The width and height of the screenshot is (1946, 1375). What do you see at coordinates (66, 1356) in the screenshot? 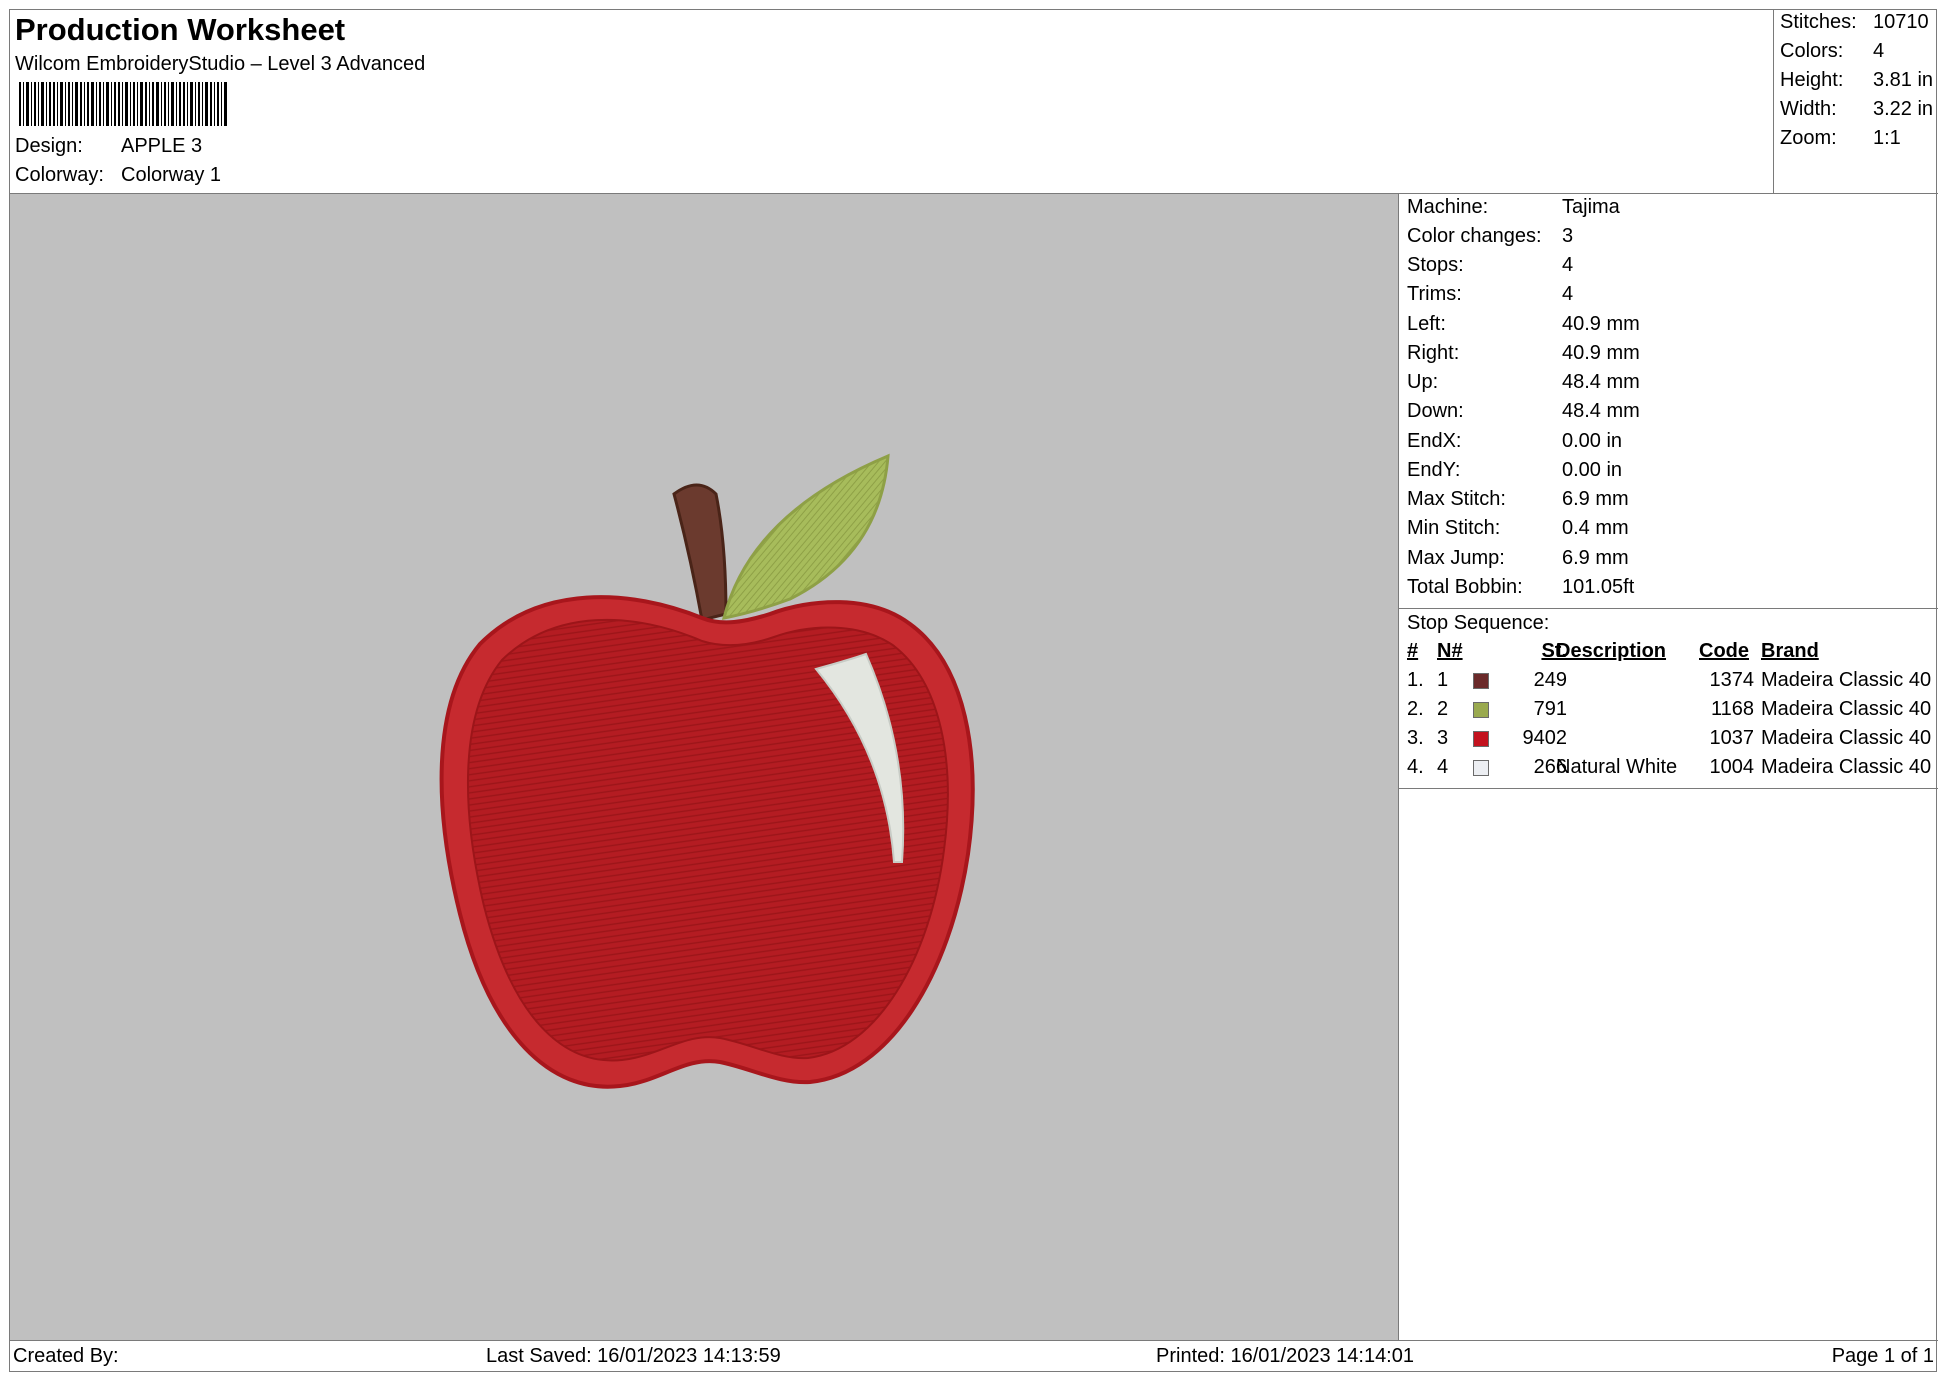
I see `created-by: Created By:` at bounding box center [66, 1356].